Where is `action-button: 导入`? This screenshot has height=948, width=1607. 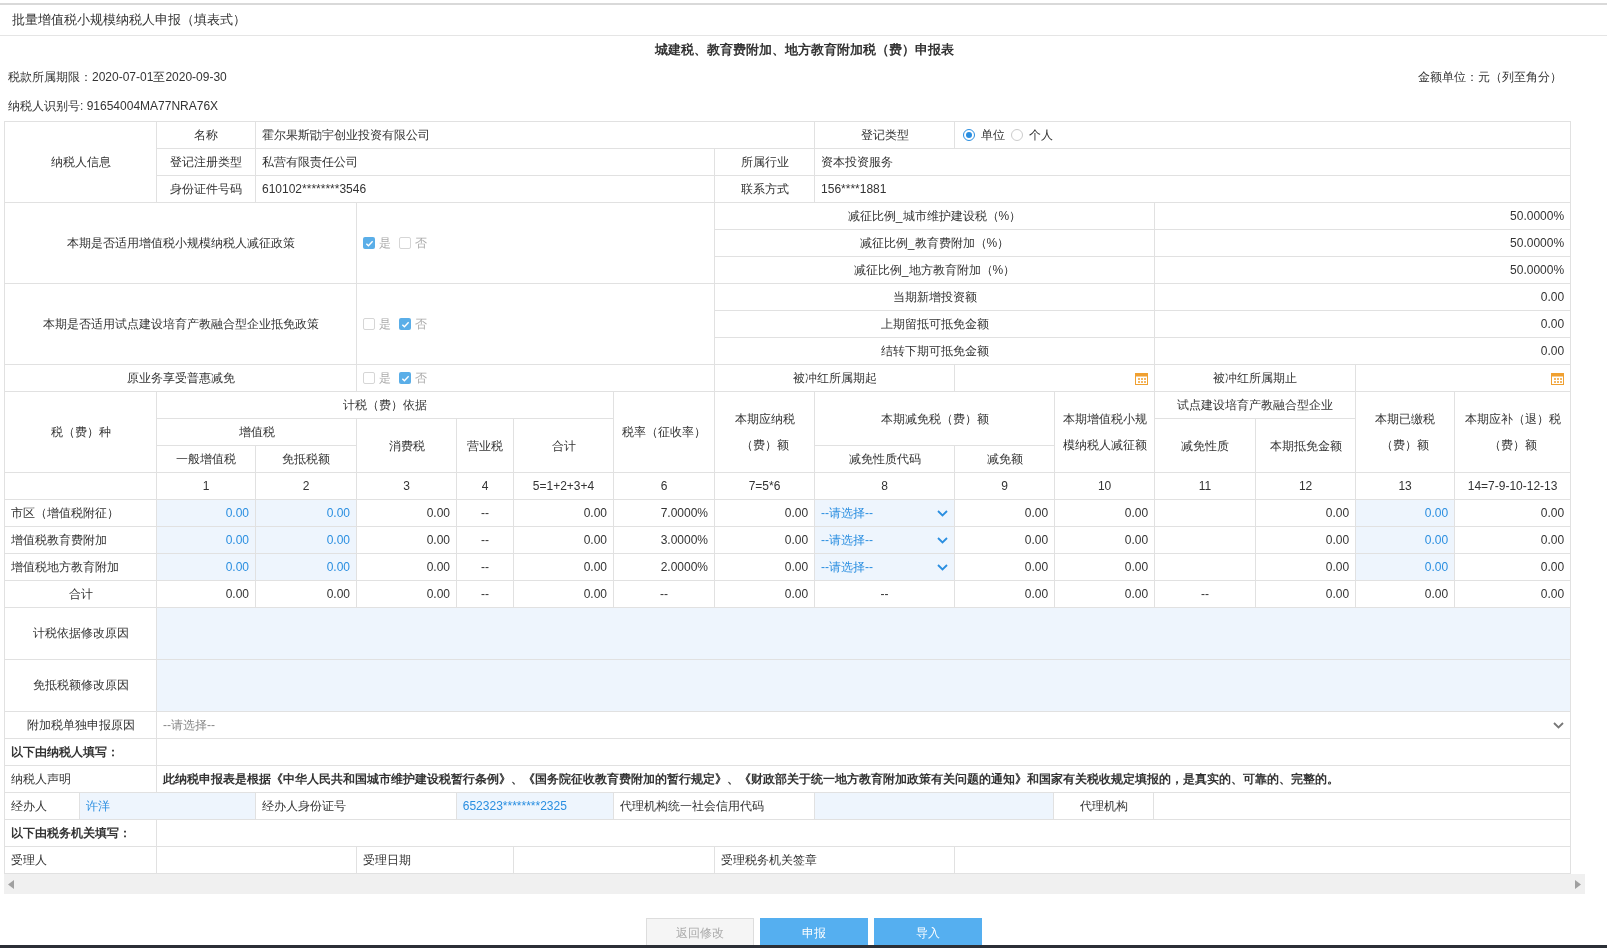 action-button: 导入 is located at coordinates (927, 933).